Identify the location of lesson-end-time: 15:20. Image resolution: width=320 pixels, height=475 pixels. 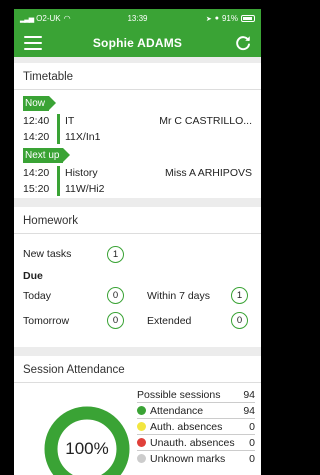
(36, 189).